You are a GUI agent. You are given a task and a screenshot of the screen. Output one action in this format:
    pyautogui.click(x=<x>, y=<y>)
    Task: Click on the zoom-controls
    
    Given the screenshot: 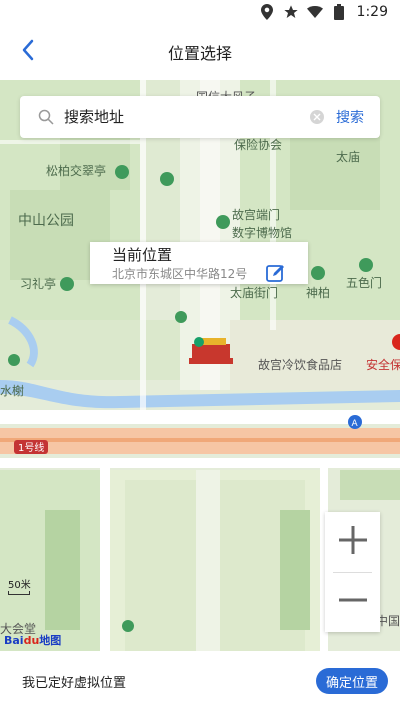 What is the action you would take?
    pyautogui.click(x=352, y=572)
    